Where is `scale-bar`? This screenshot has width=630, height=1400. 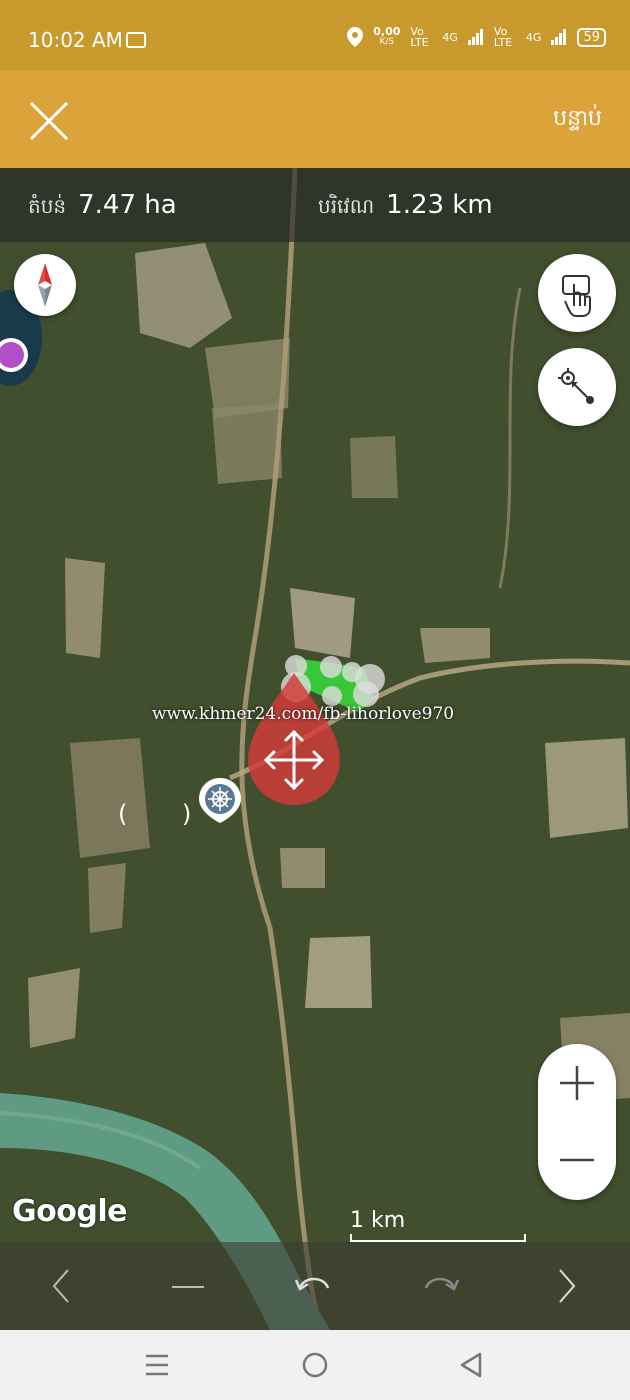
scale-bar is located at coordinates (438, 1238).